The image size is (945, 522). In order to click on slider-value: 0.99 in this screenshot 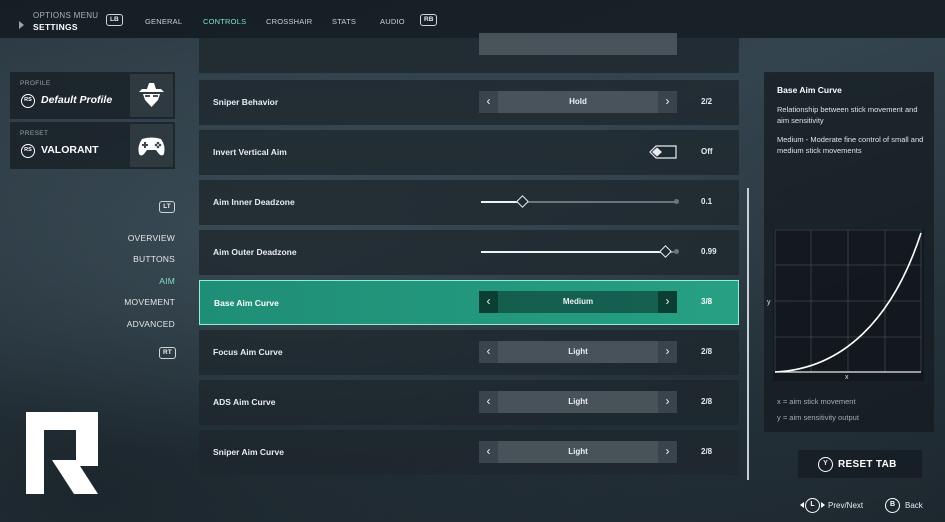, I will do `click(709, 251)`.